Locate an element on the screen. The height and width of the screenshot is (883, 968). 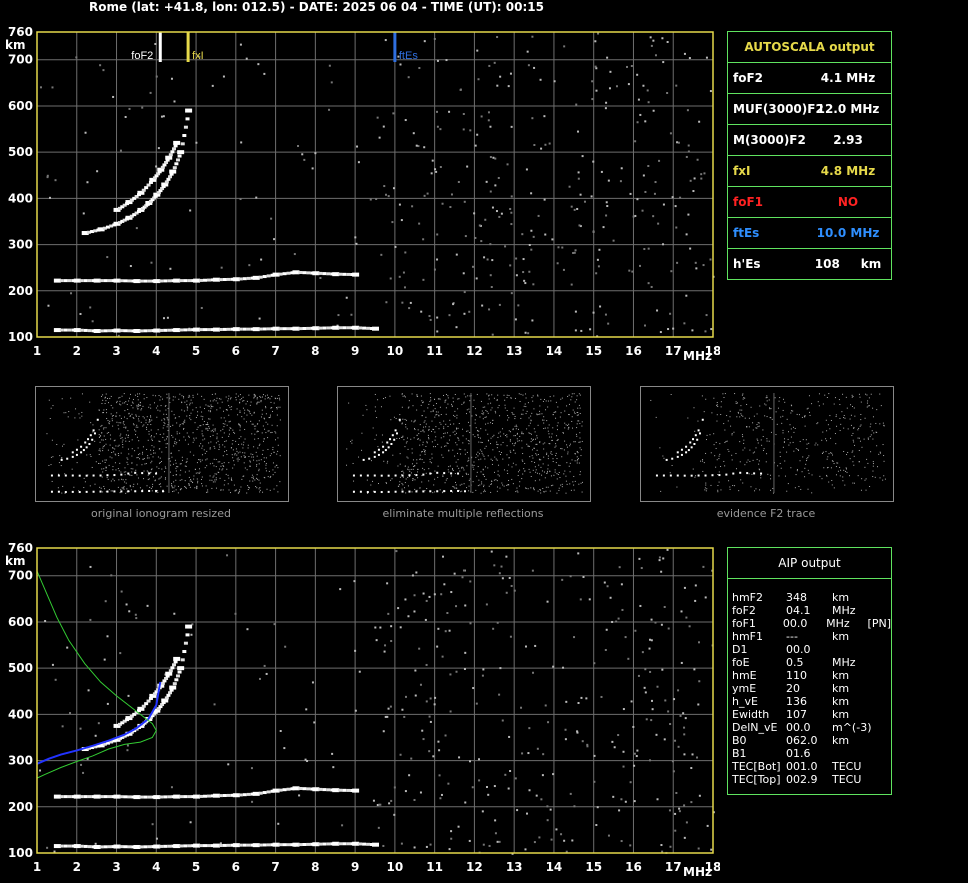
x-tick-label: 15 is located at coordinates (593, 351).